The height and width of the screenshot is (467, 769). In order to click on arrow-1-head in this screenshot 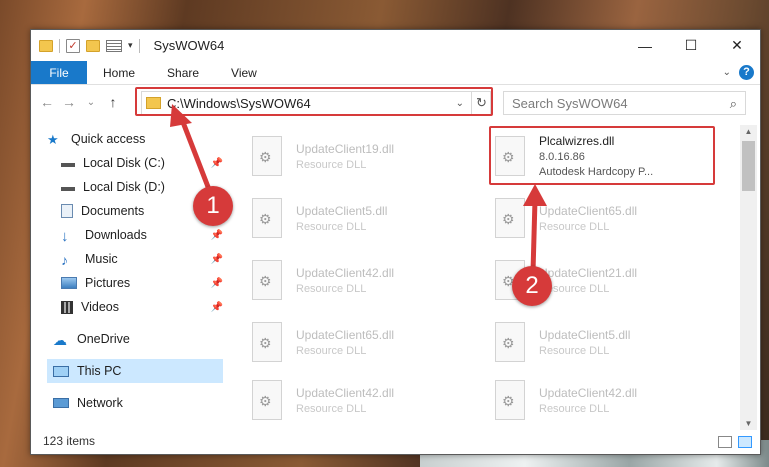, I will do `click(181, 115)`.